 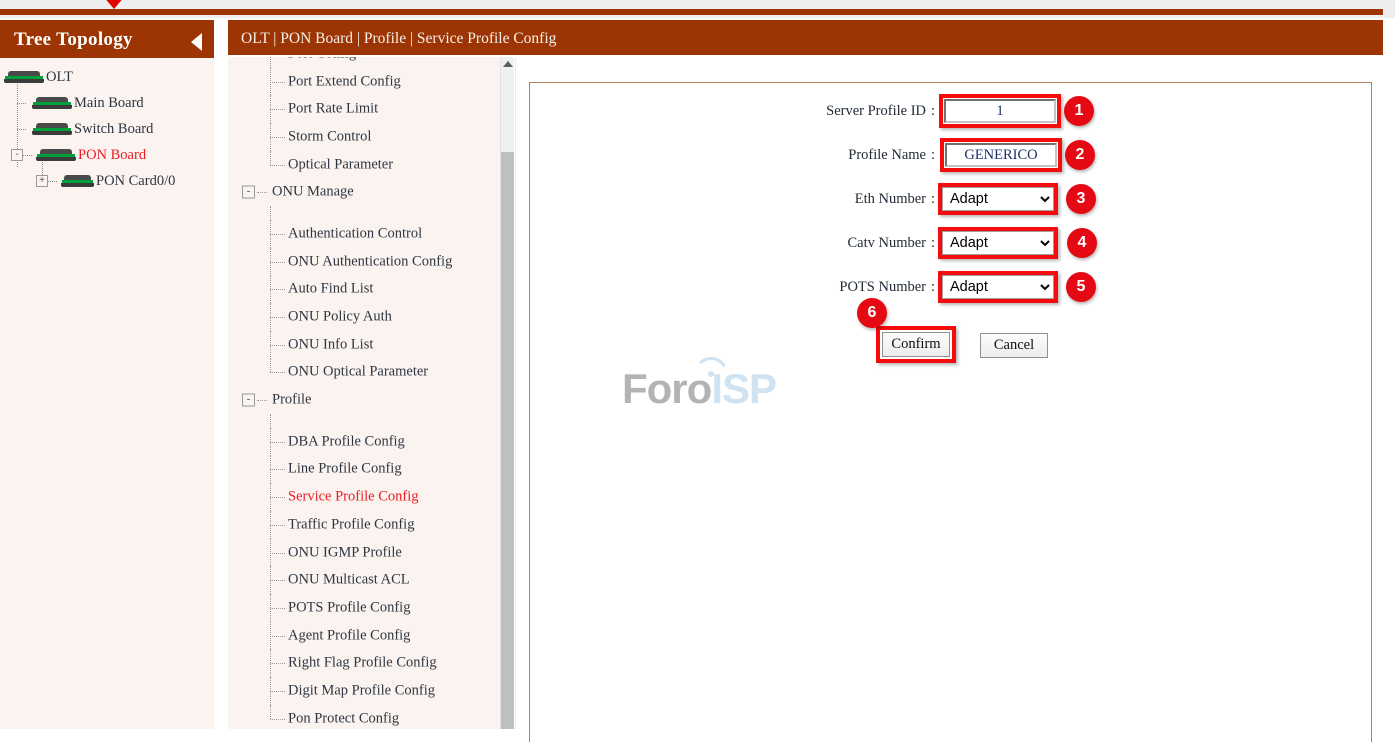 I want to click on tree-node-pon-card: + PON Card0/0, so click(x=107, y=181).